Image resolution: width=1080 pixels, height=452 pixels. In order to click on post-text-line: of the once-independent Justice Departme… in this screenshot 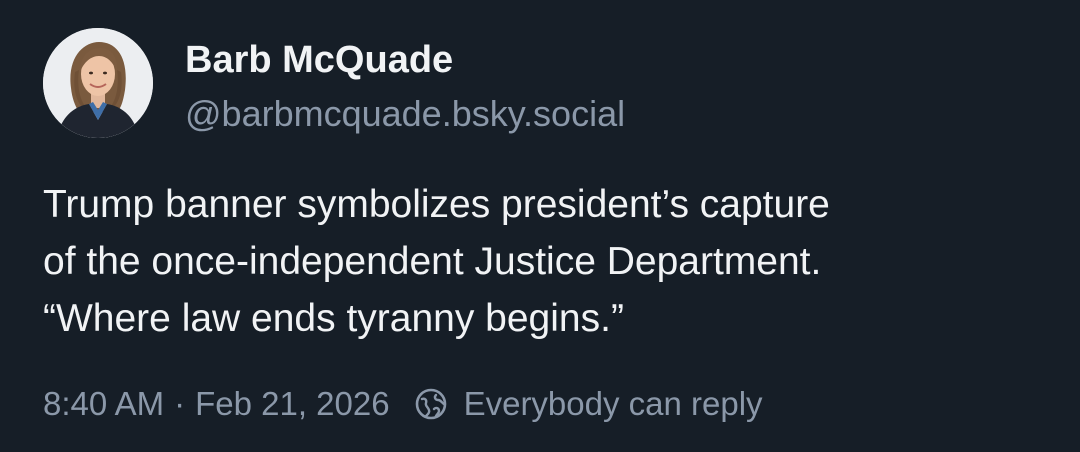, I will do `click(432, 261)`.